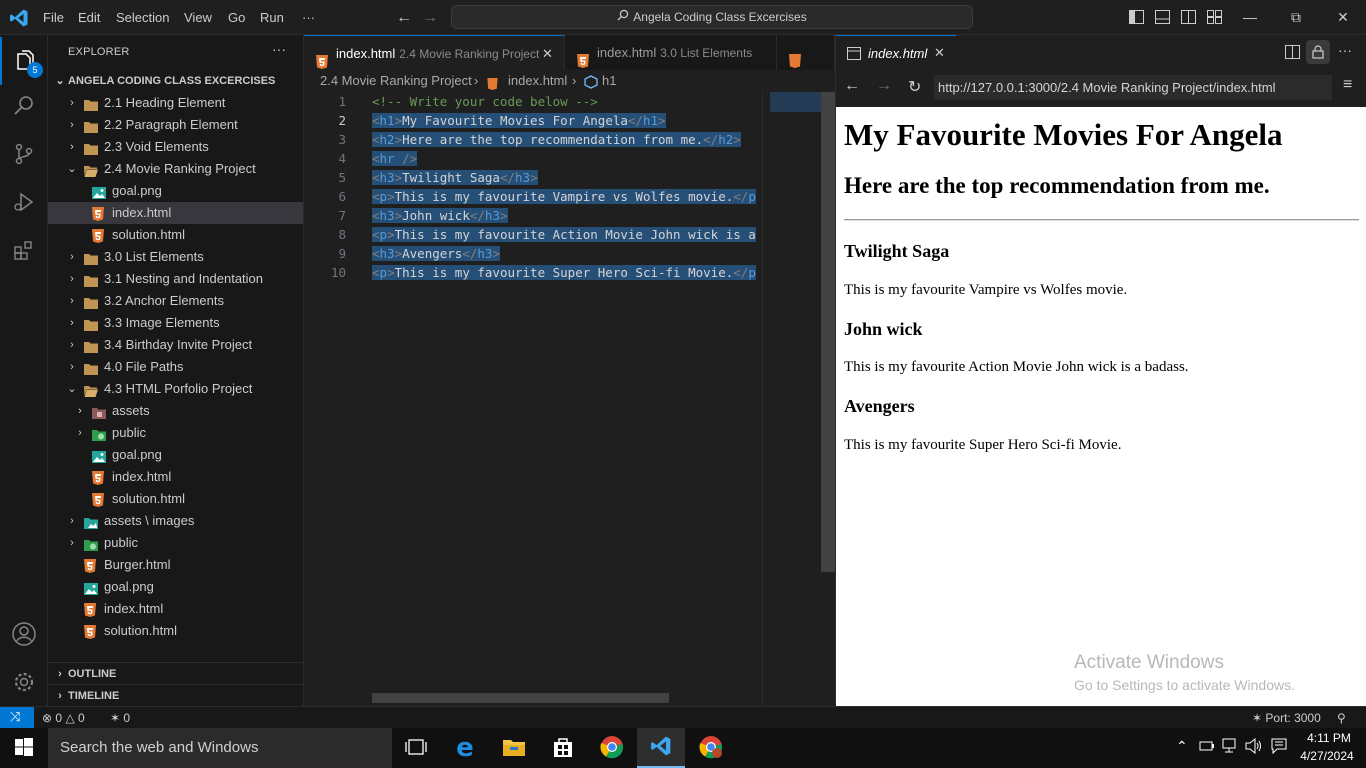  What do you see at coordinates (1279, 747) in the screenshot?
I see `message-icon` at bounding box center [1279, 747].